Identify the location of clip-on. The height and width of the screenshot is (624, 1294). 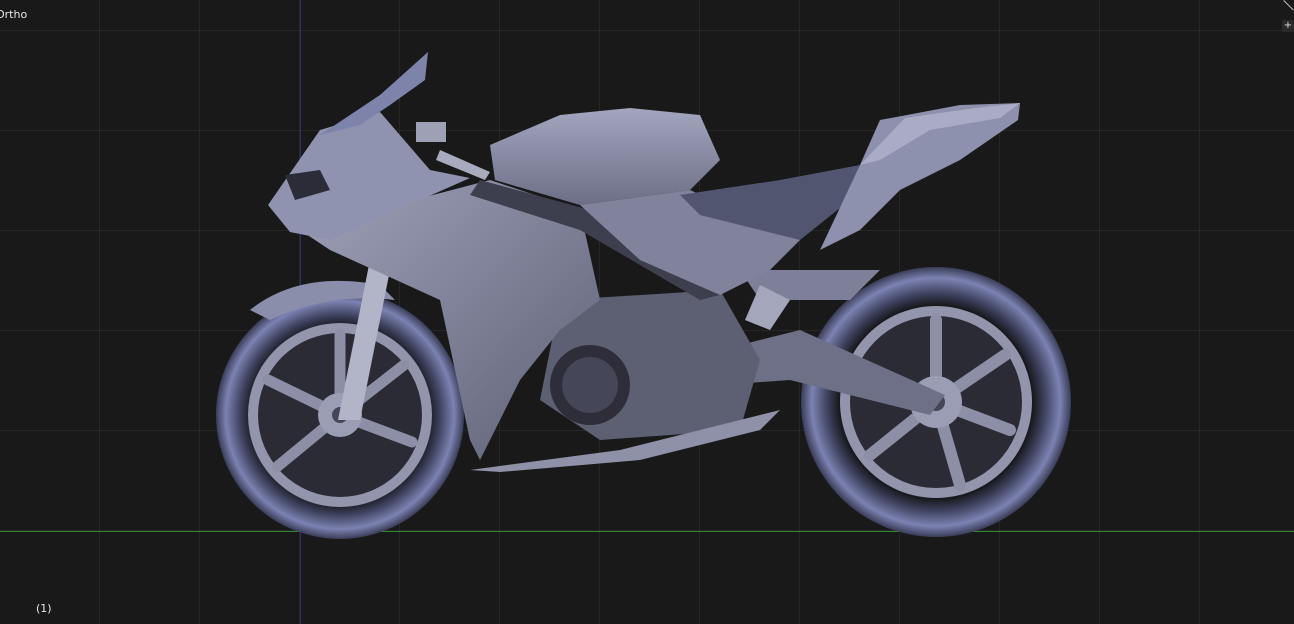
(431, 132).